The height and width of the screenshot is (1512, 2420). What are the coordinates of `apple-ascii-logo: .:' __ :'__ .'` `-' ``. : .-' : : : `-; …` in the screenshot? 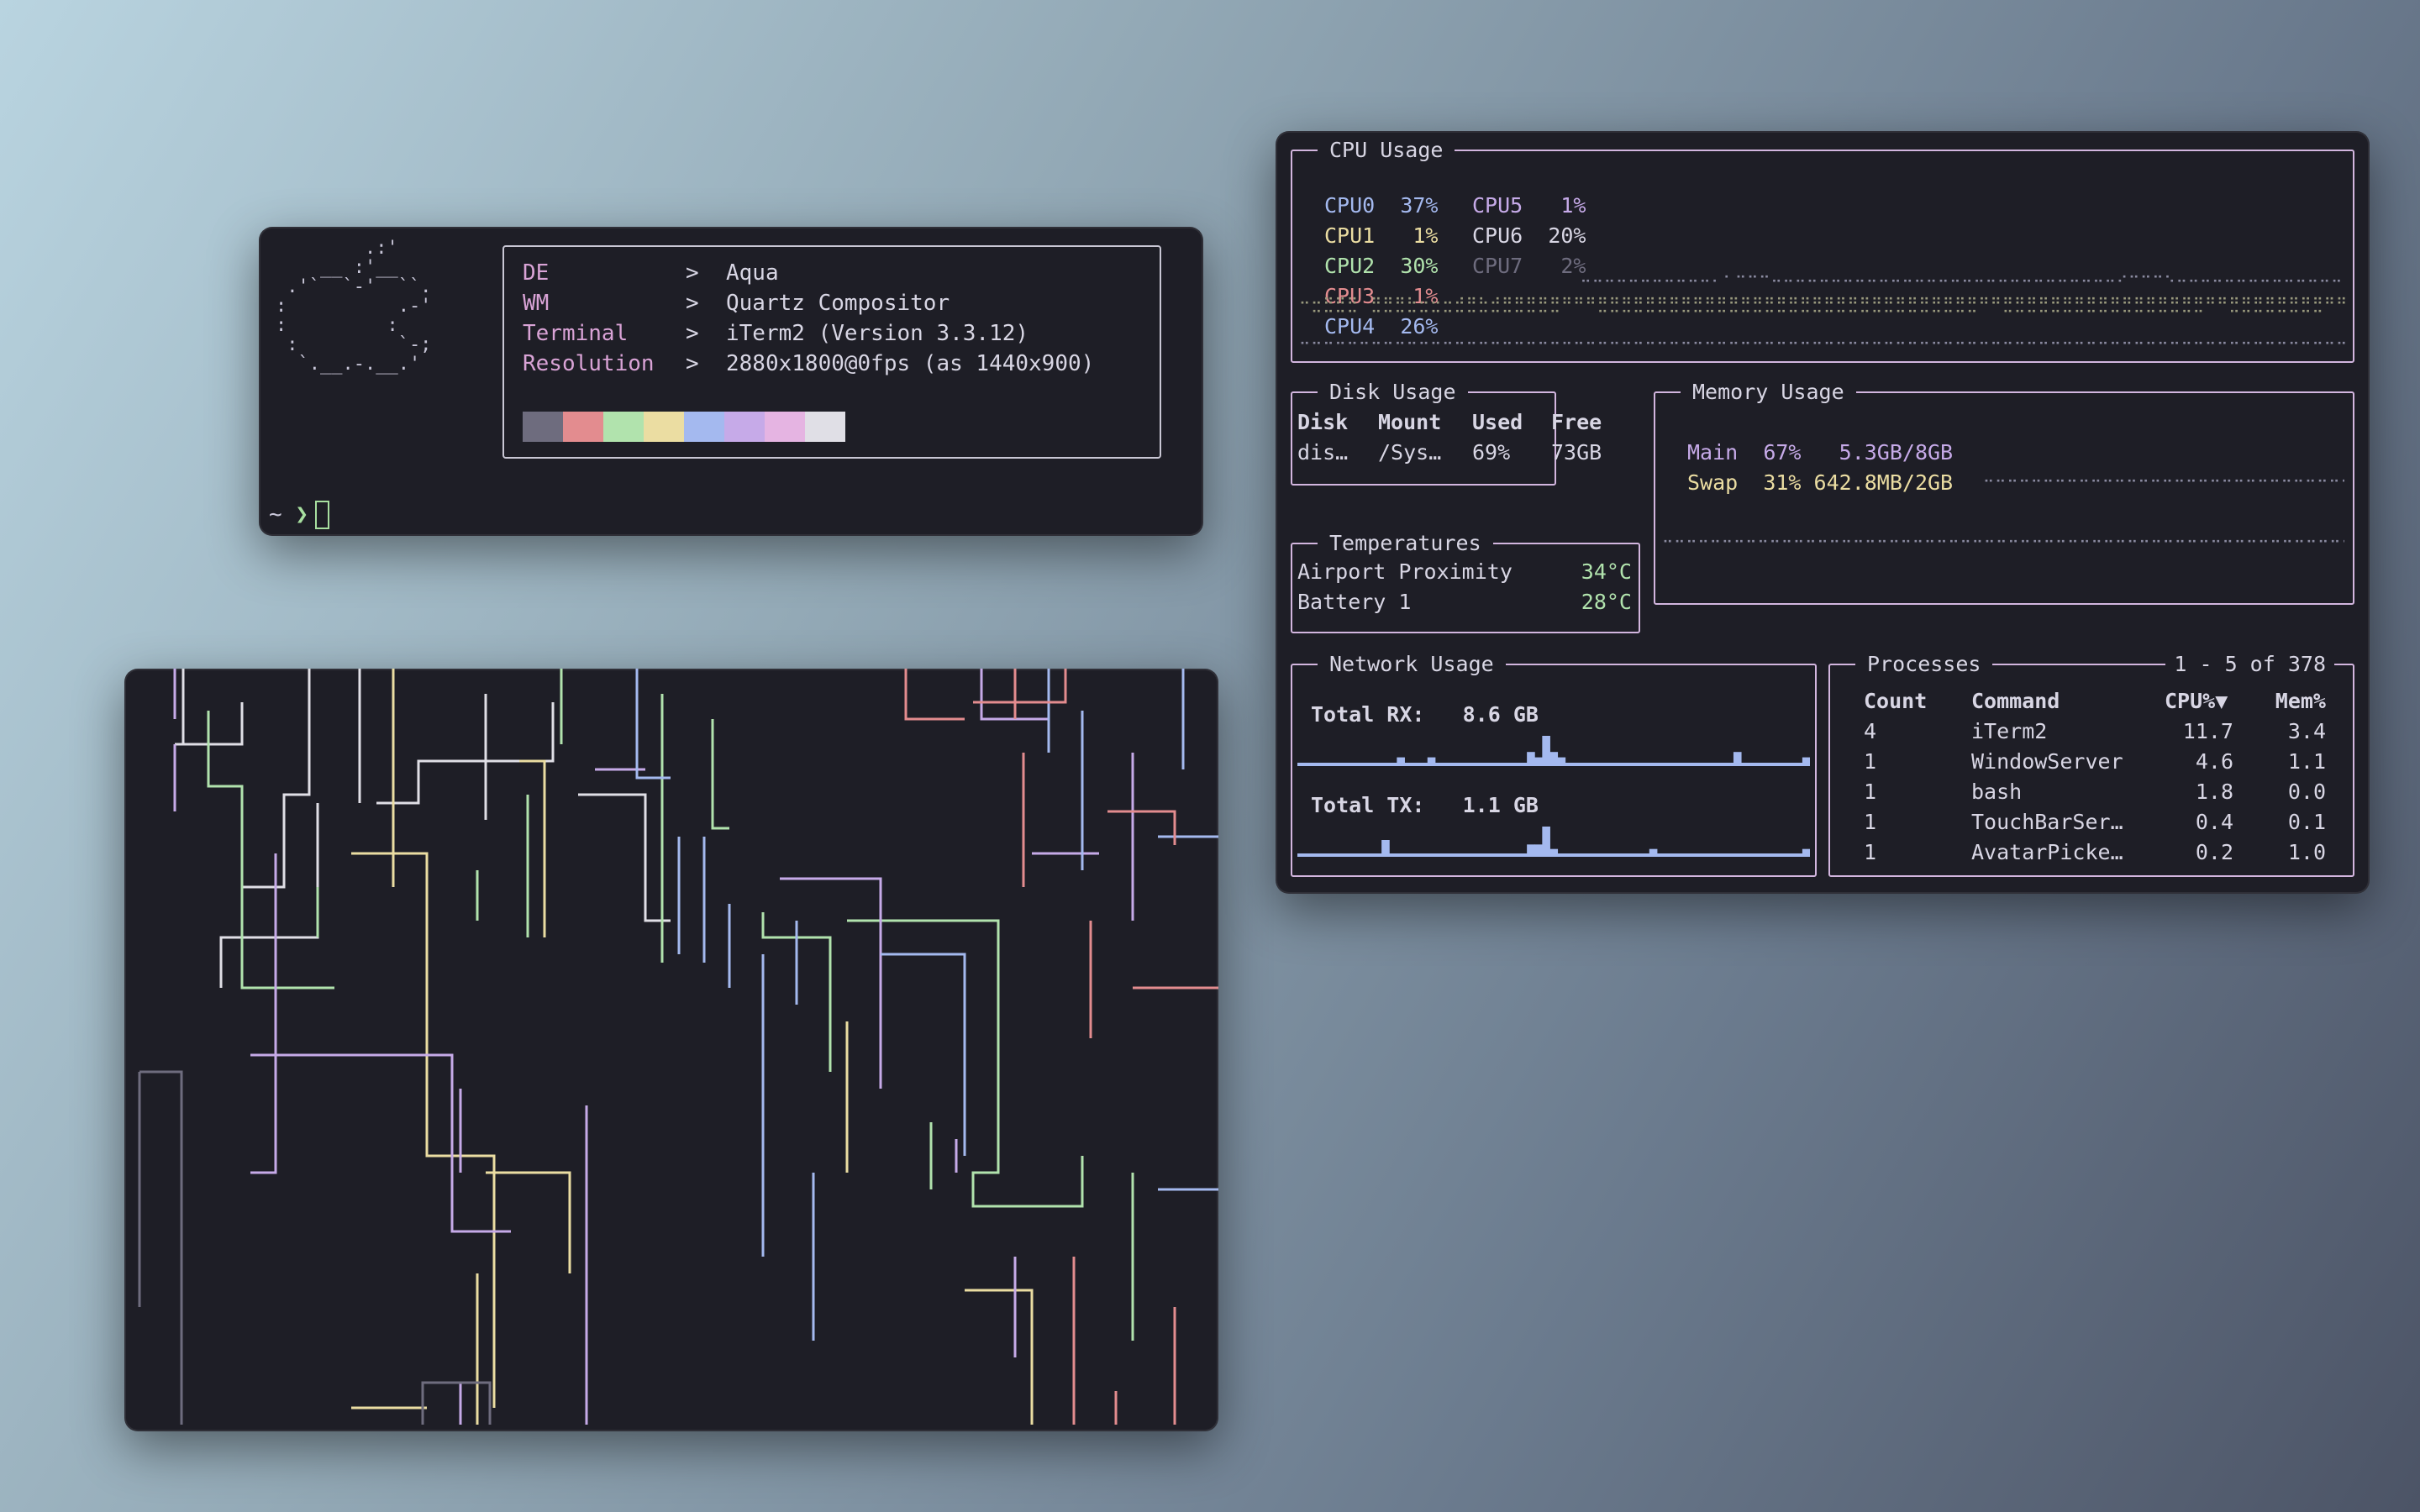 It's located at (354, 306).